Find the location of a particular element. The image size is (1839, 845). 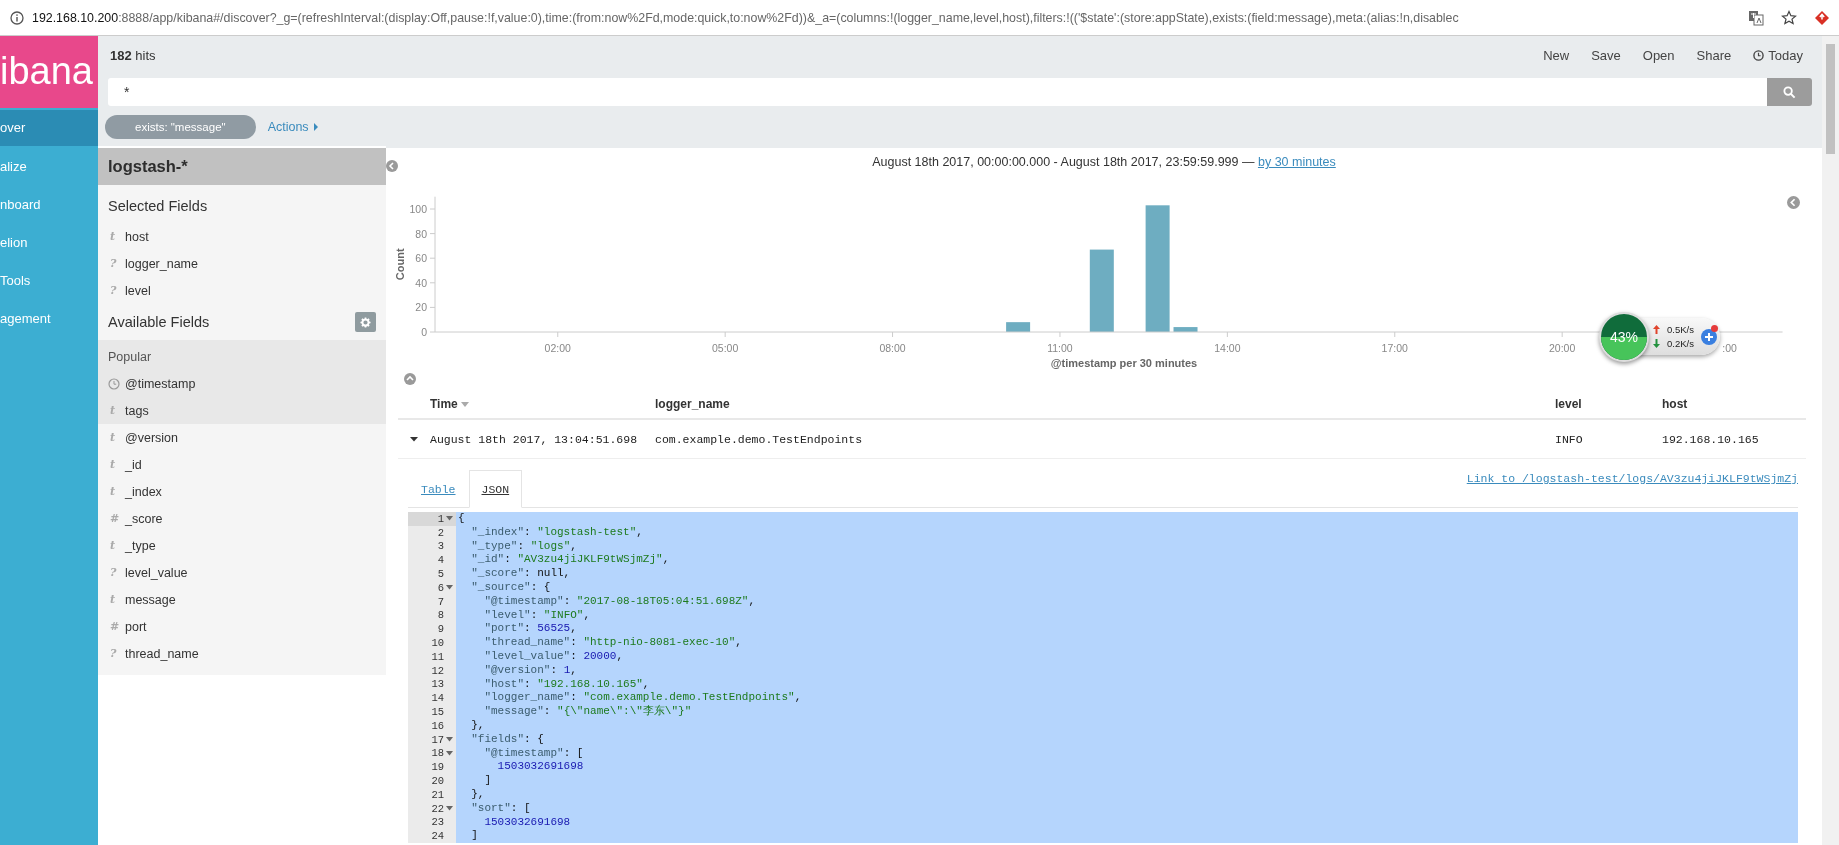

line-number: 20 is located at coordinates (432, 781).